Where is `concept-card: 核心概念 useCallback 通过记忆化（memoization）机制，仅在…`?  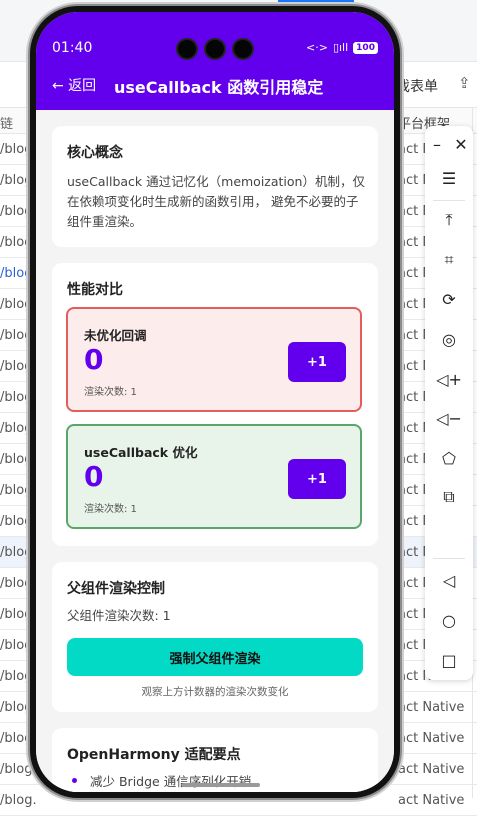 concept-card: 核心概念 useCallback 通过记忆化（memoization）机制，仅在… is located at coordinates (215, 186).